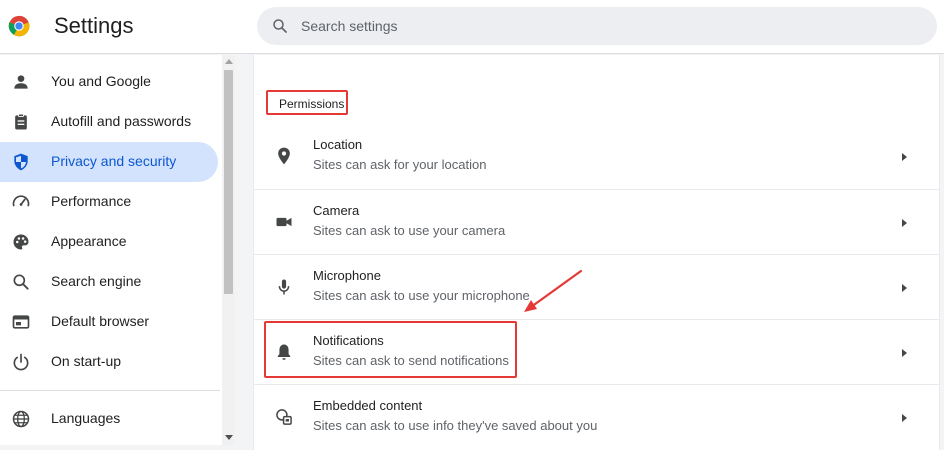 The height and width of the screenshot is (450, 944). Describe the element at coordinates (596, 221) in the screenshot. I see `permission-row-camera: Camera Sites can ask to use your camera` at that location.